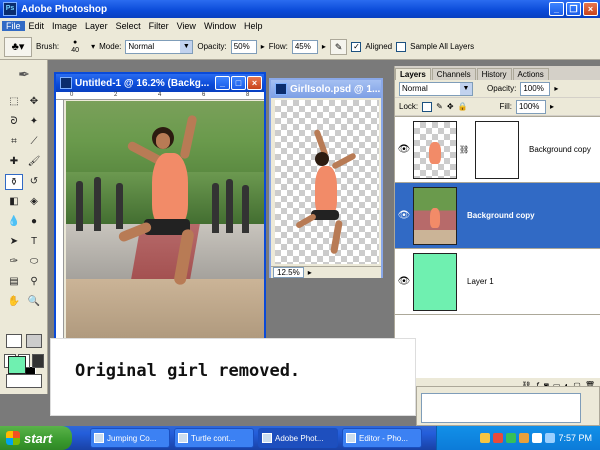  Describe the element at coordinates (36, 438) in the screenshot. I see `start-button: start` at that location.